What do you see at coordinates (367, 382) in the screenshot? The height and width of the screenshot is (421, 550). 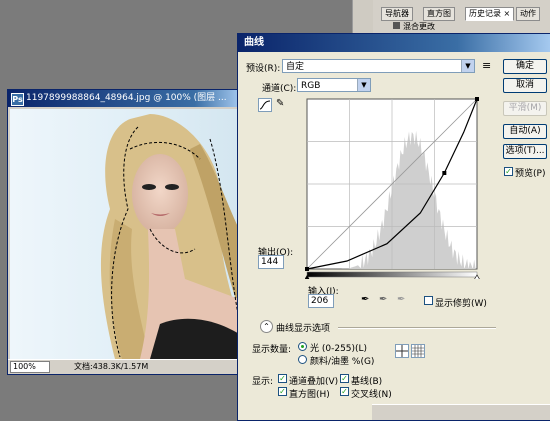 I see `baseline-label: 基线(B)` at bounding box center [367, 382].